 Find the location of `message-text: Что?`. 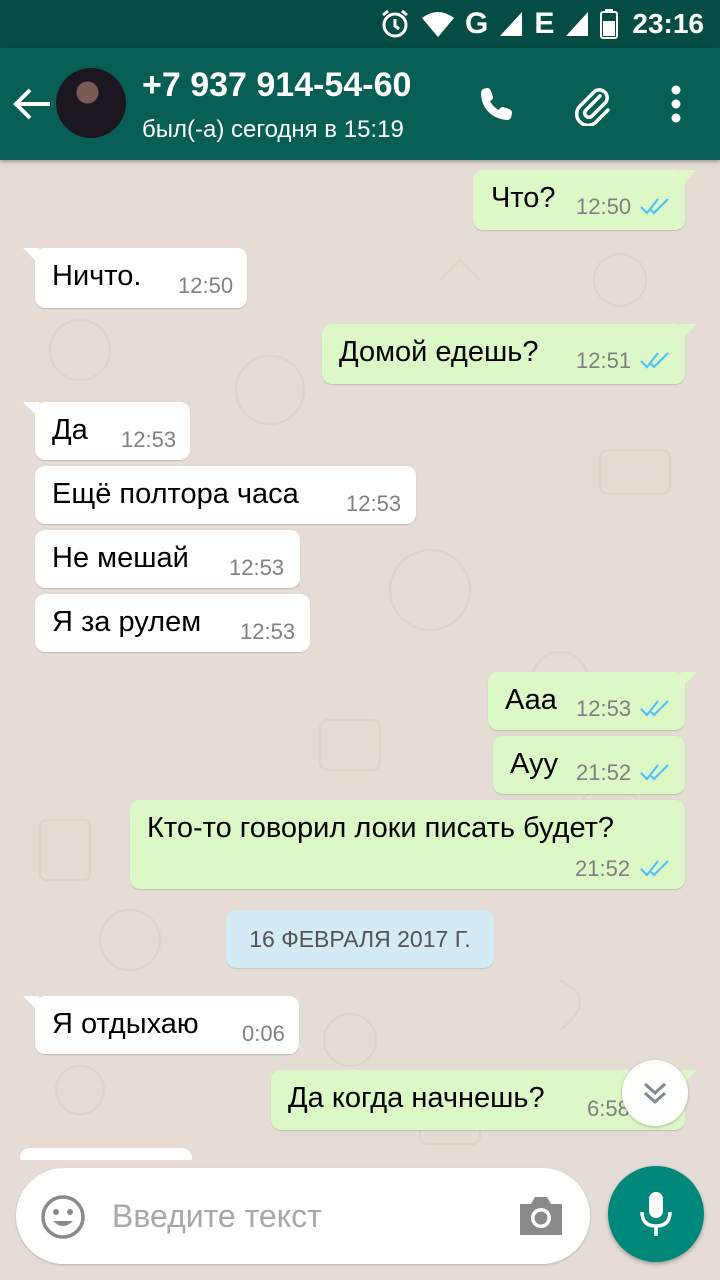

message-text: Что? is located at coordinates (523, 198).